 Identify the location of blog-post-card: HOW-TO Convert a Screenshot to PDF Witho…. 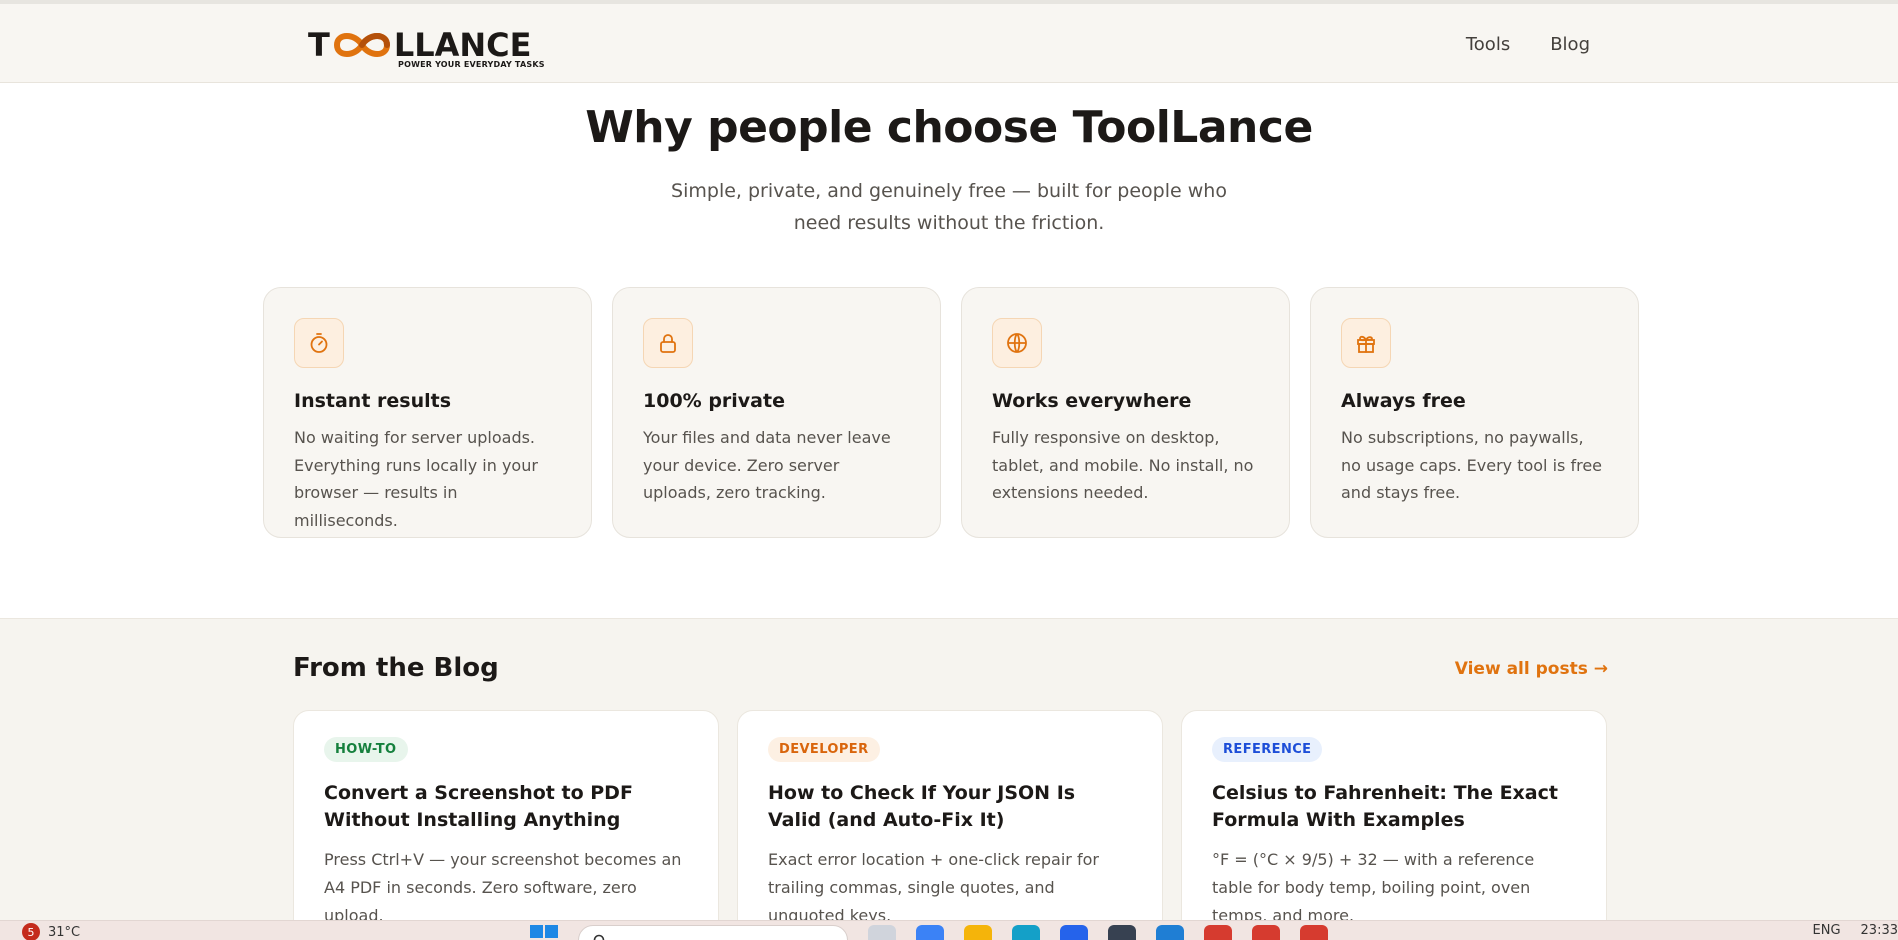
(506, 825).